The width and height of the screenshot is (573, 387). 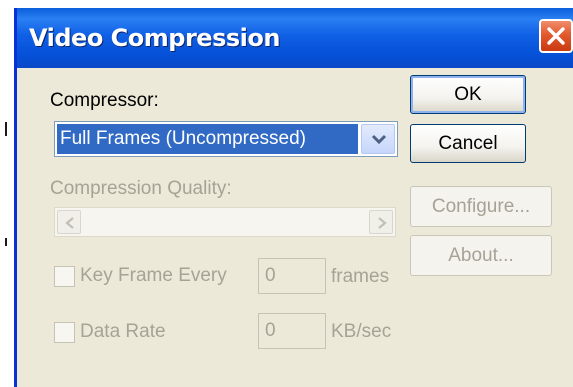 I want to click on scroll-left-button, so click(x=69, y=222).